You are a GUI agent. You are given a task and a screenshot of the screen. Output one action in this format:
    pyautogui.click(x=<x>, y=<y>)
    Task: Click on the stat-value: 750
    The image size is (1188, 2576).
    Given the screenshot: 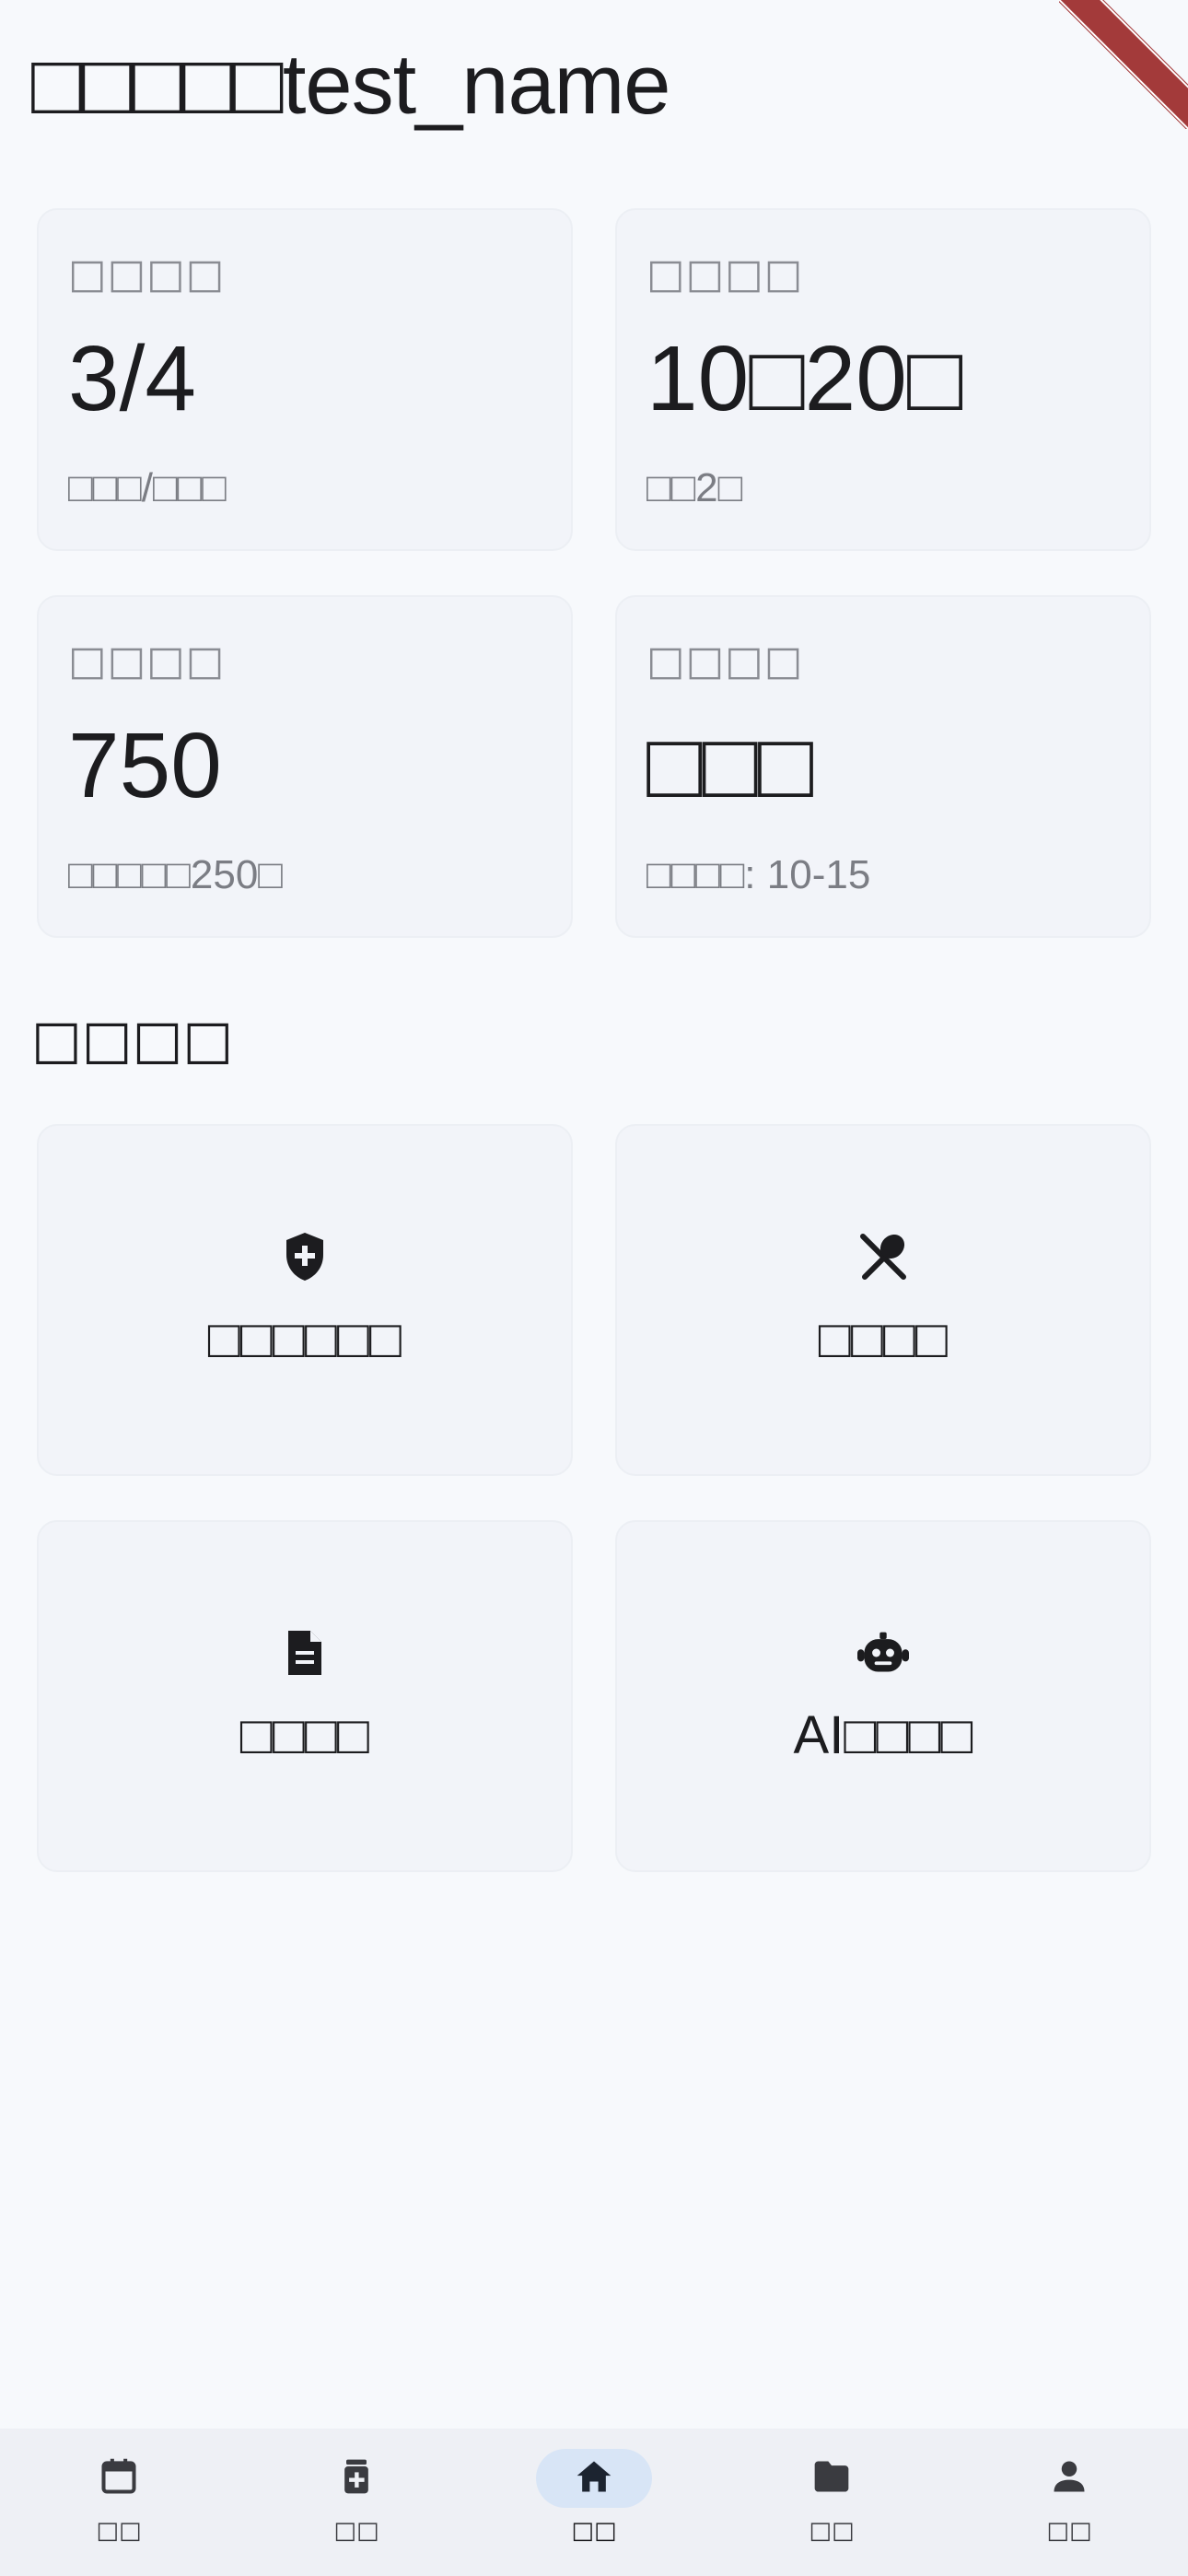 What is the action you would take?
    pyautogui.click(x=145, y=765)
    